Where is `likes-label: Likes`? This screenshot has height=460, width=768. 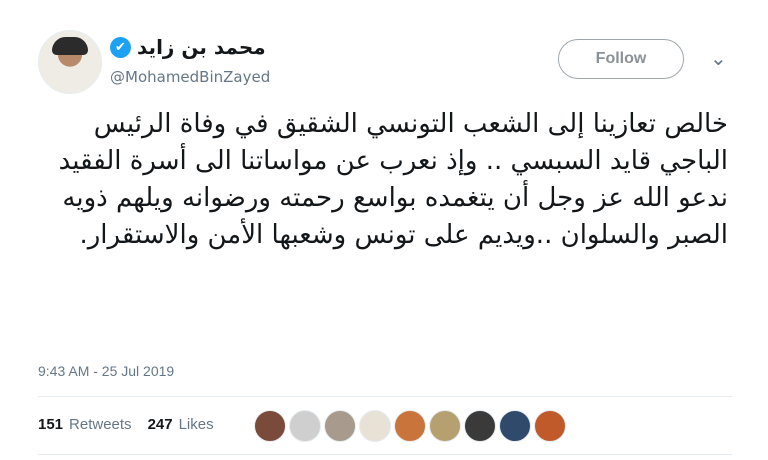
likes-label: Likes is located at coordinates (196, 424).